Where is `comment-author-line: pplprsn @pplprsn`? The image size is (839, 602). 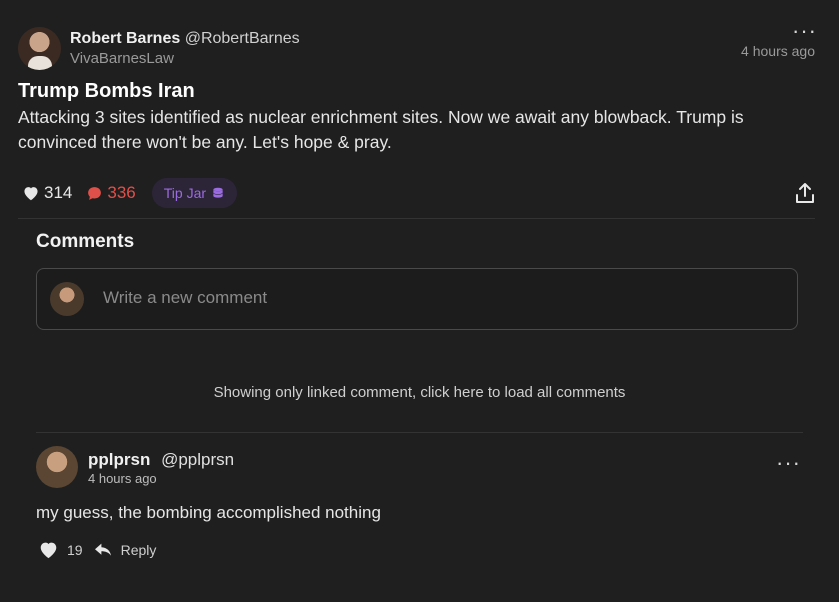 comment-author-line: pplprsn @pplprsn is located at coordinates (161, 460).